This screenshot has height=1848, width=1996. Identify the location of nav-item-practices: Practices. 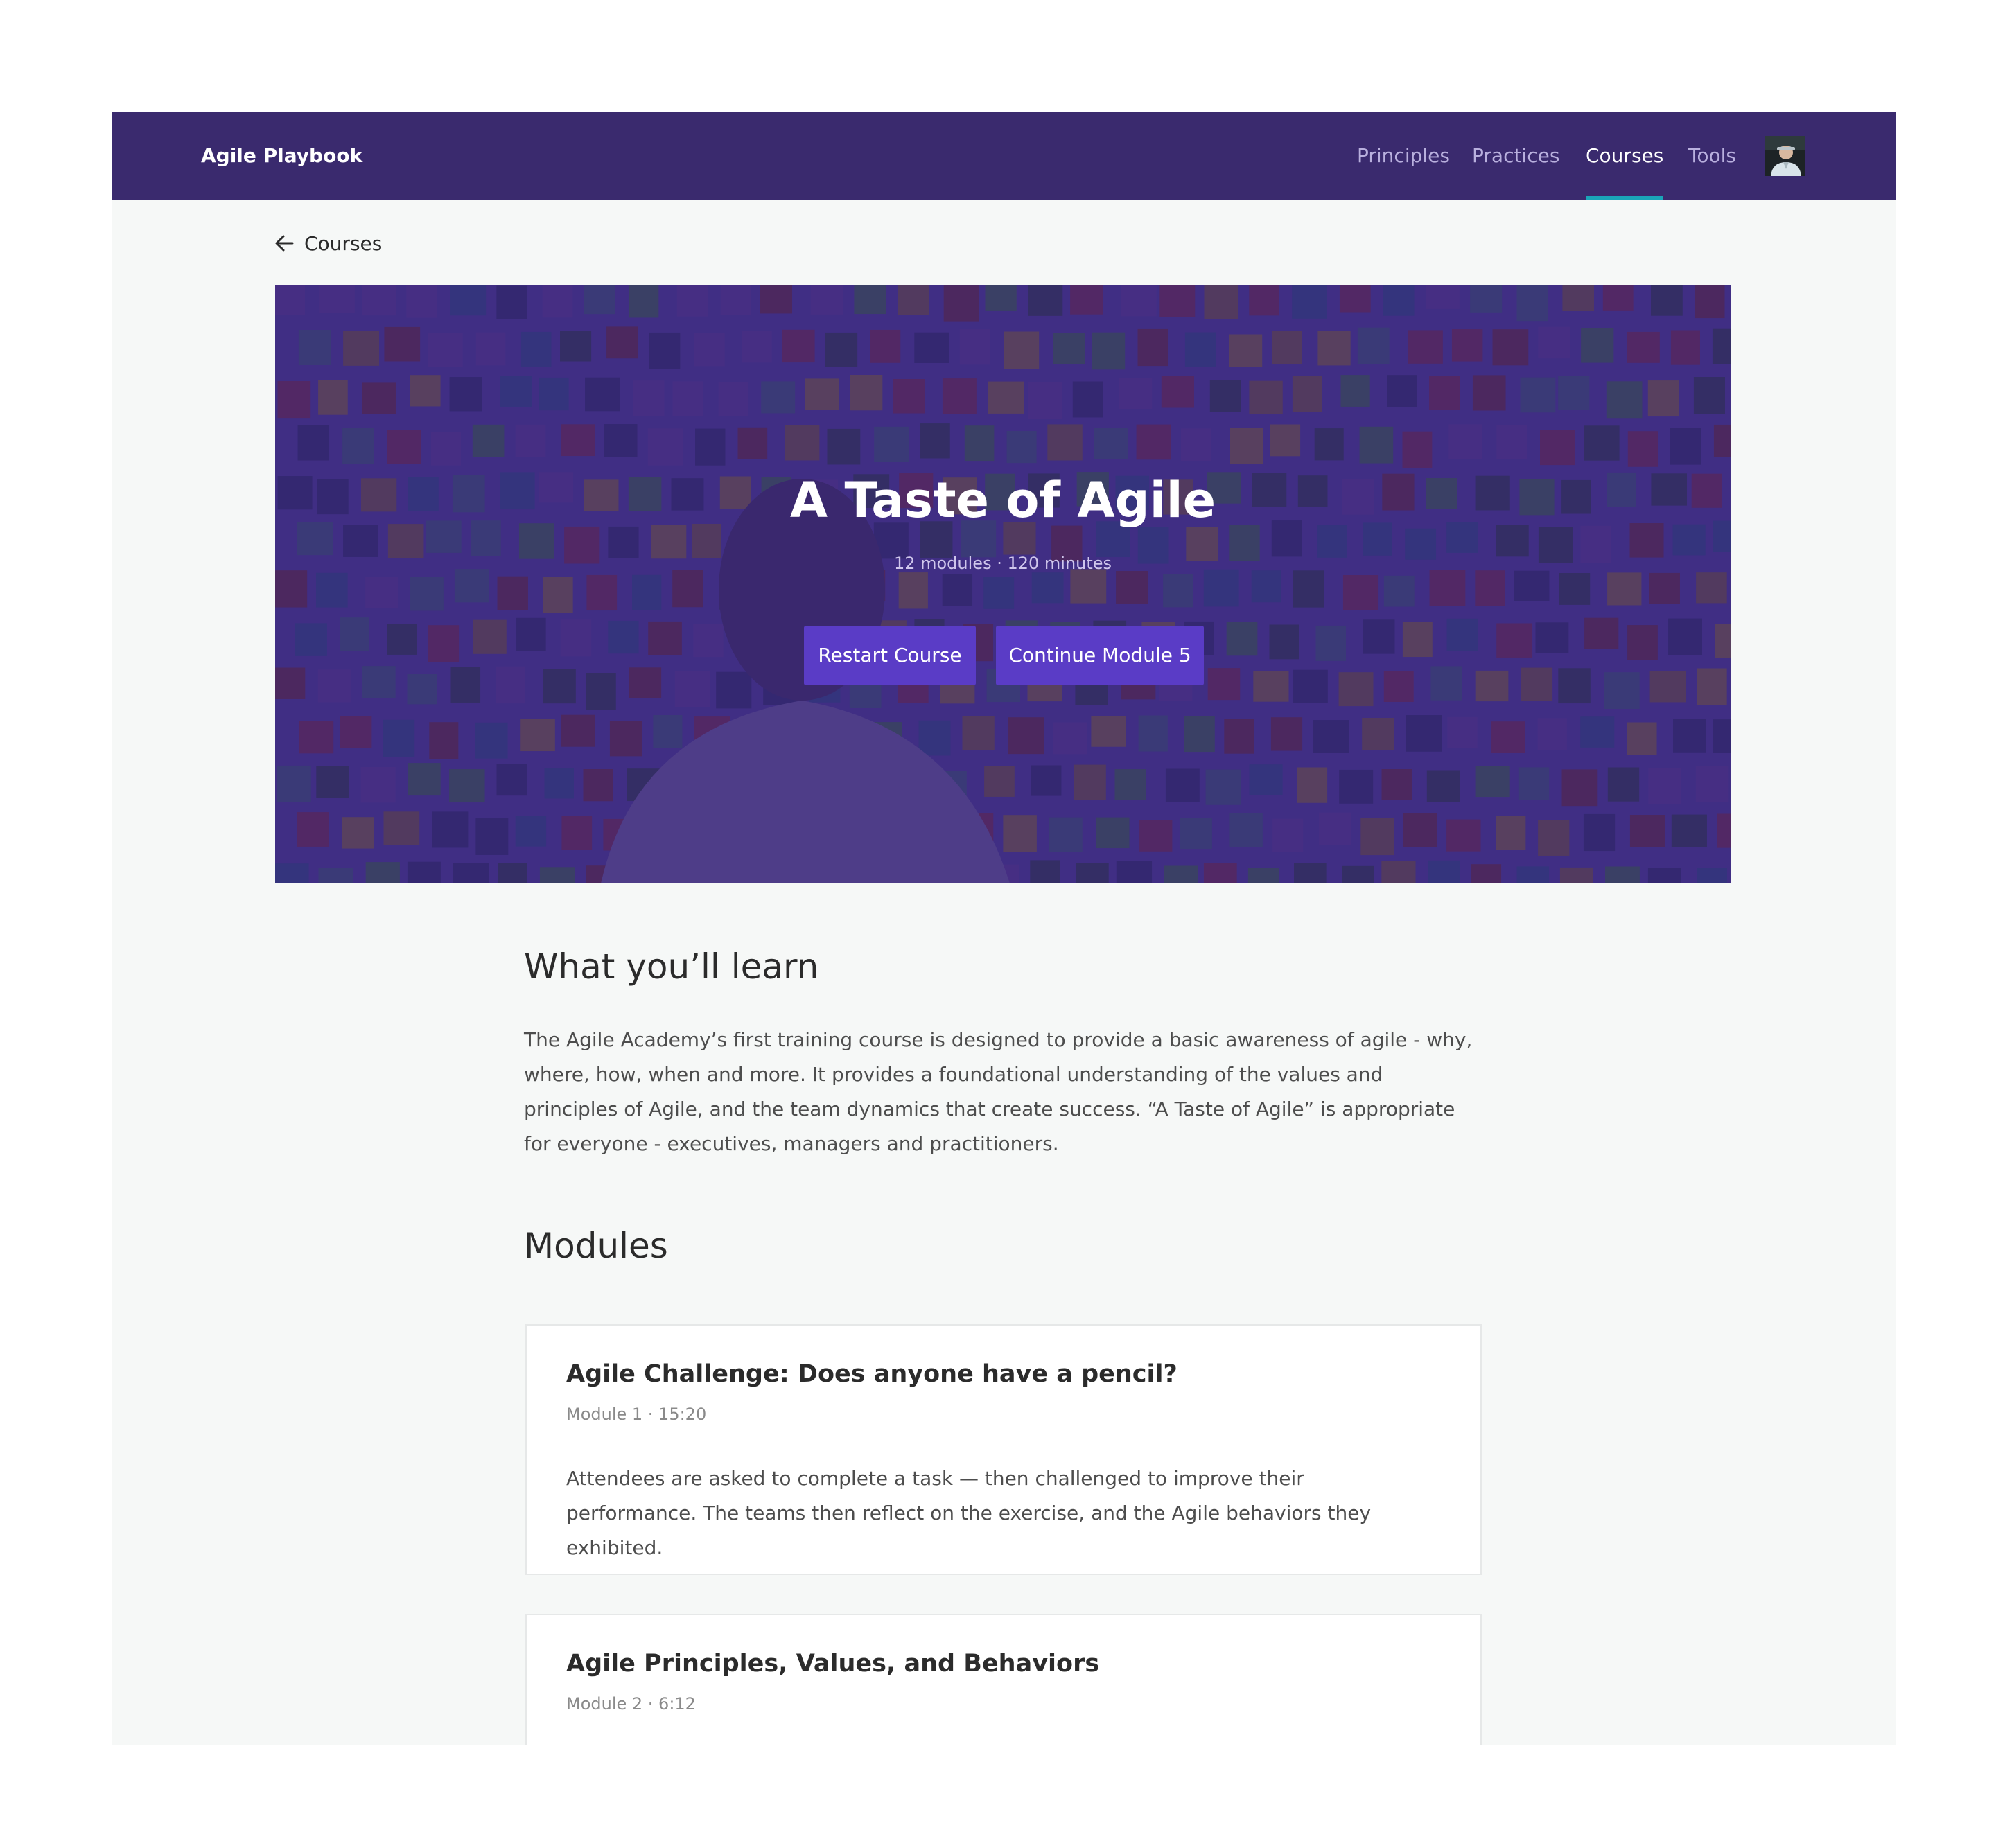
(1516, 156).